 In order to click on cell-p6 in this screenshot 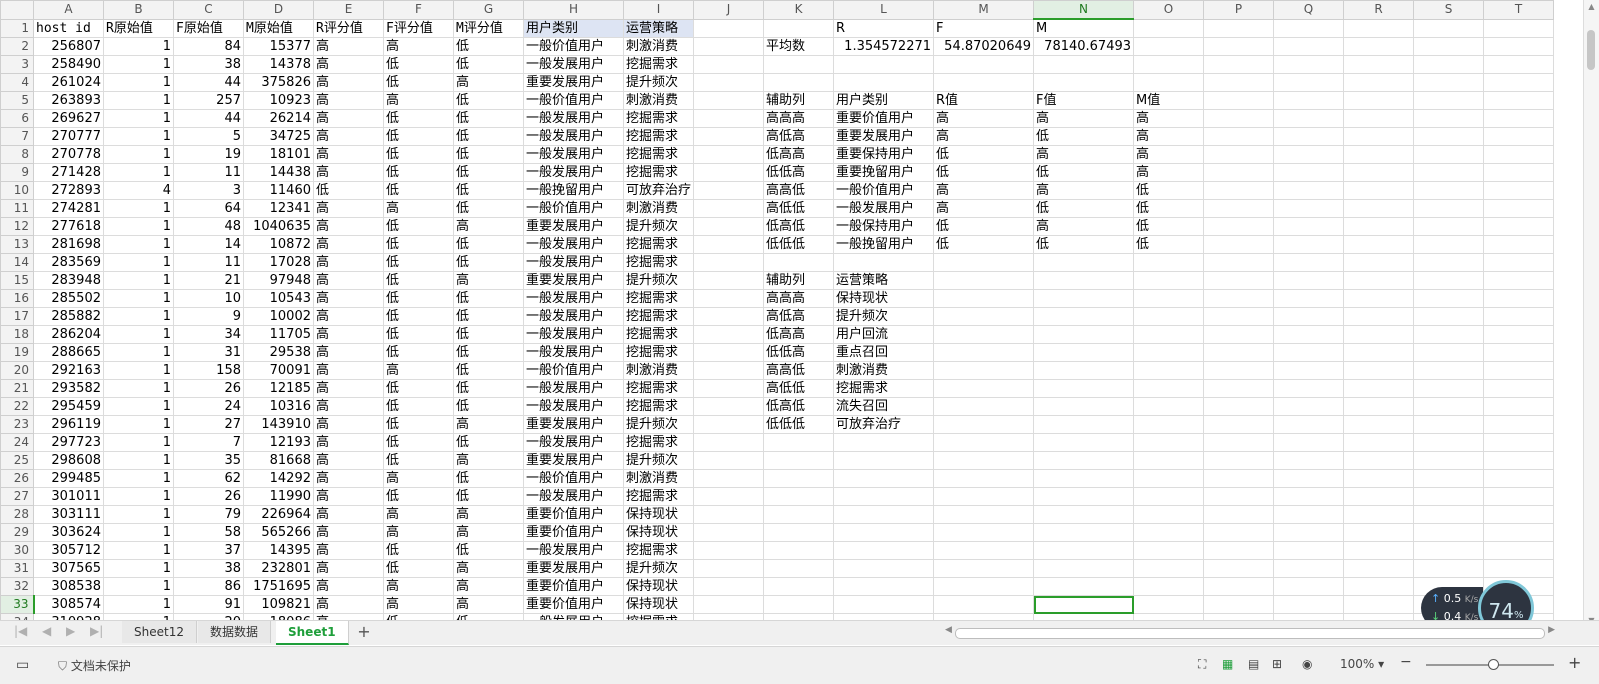, I will do `click(1239, 118)`.